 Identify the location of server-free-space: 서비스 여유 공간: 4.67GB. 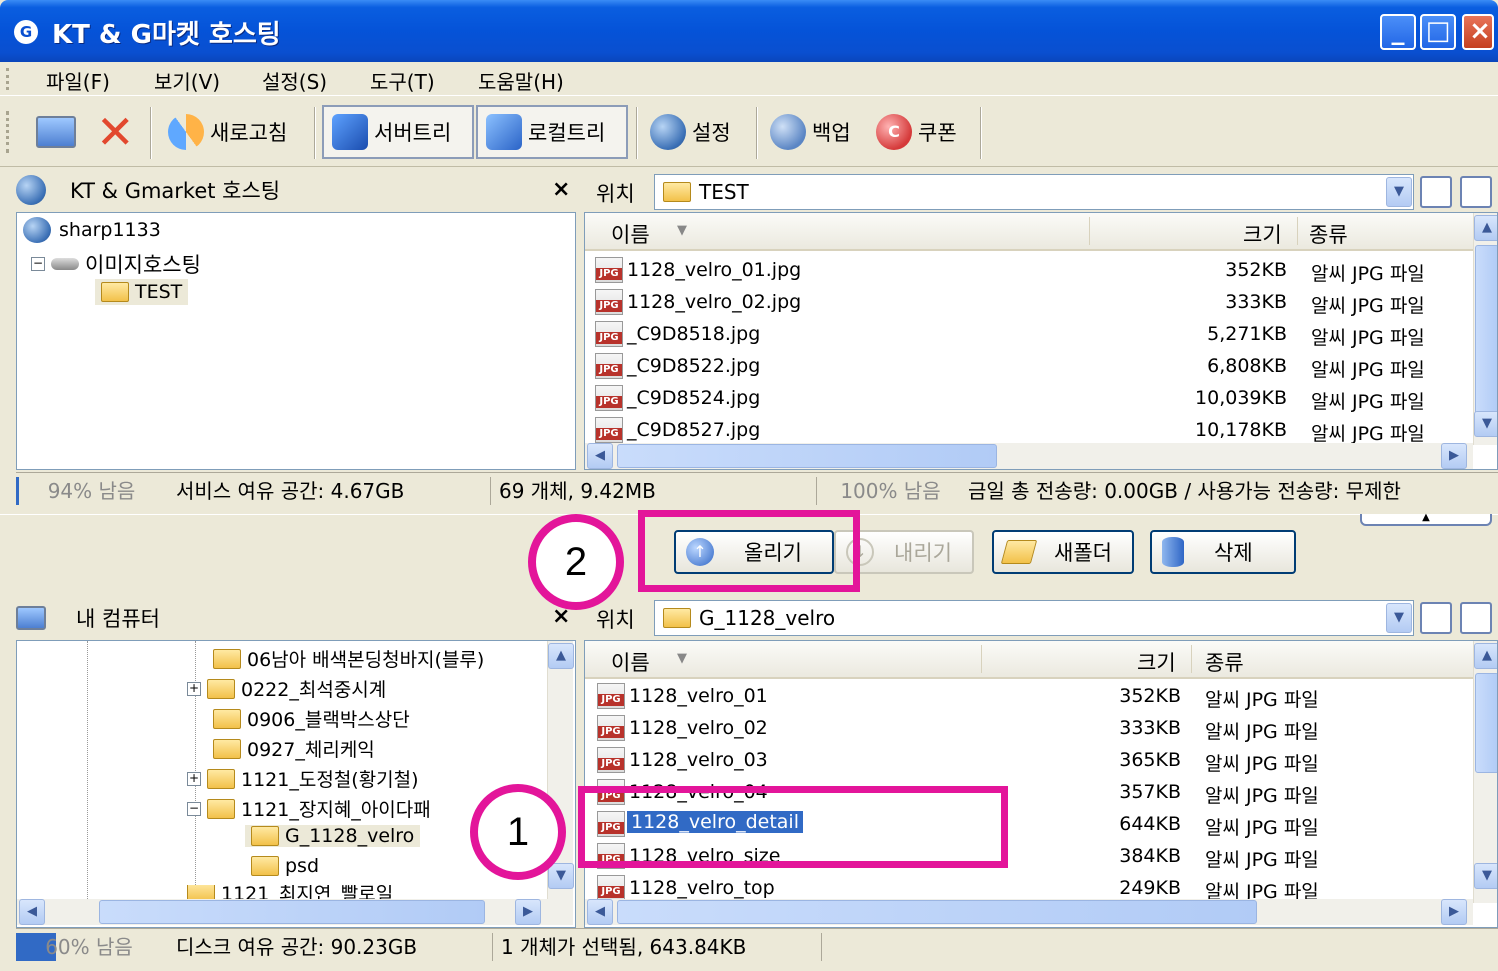
(290, 491).